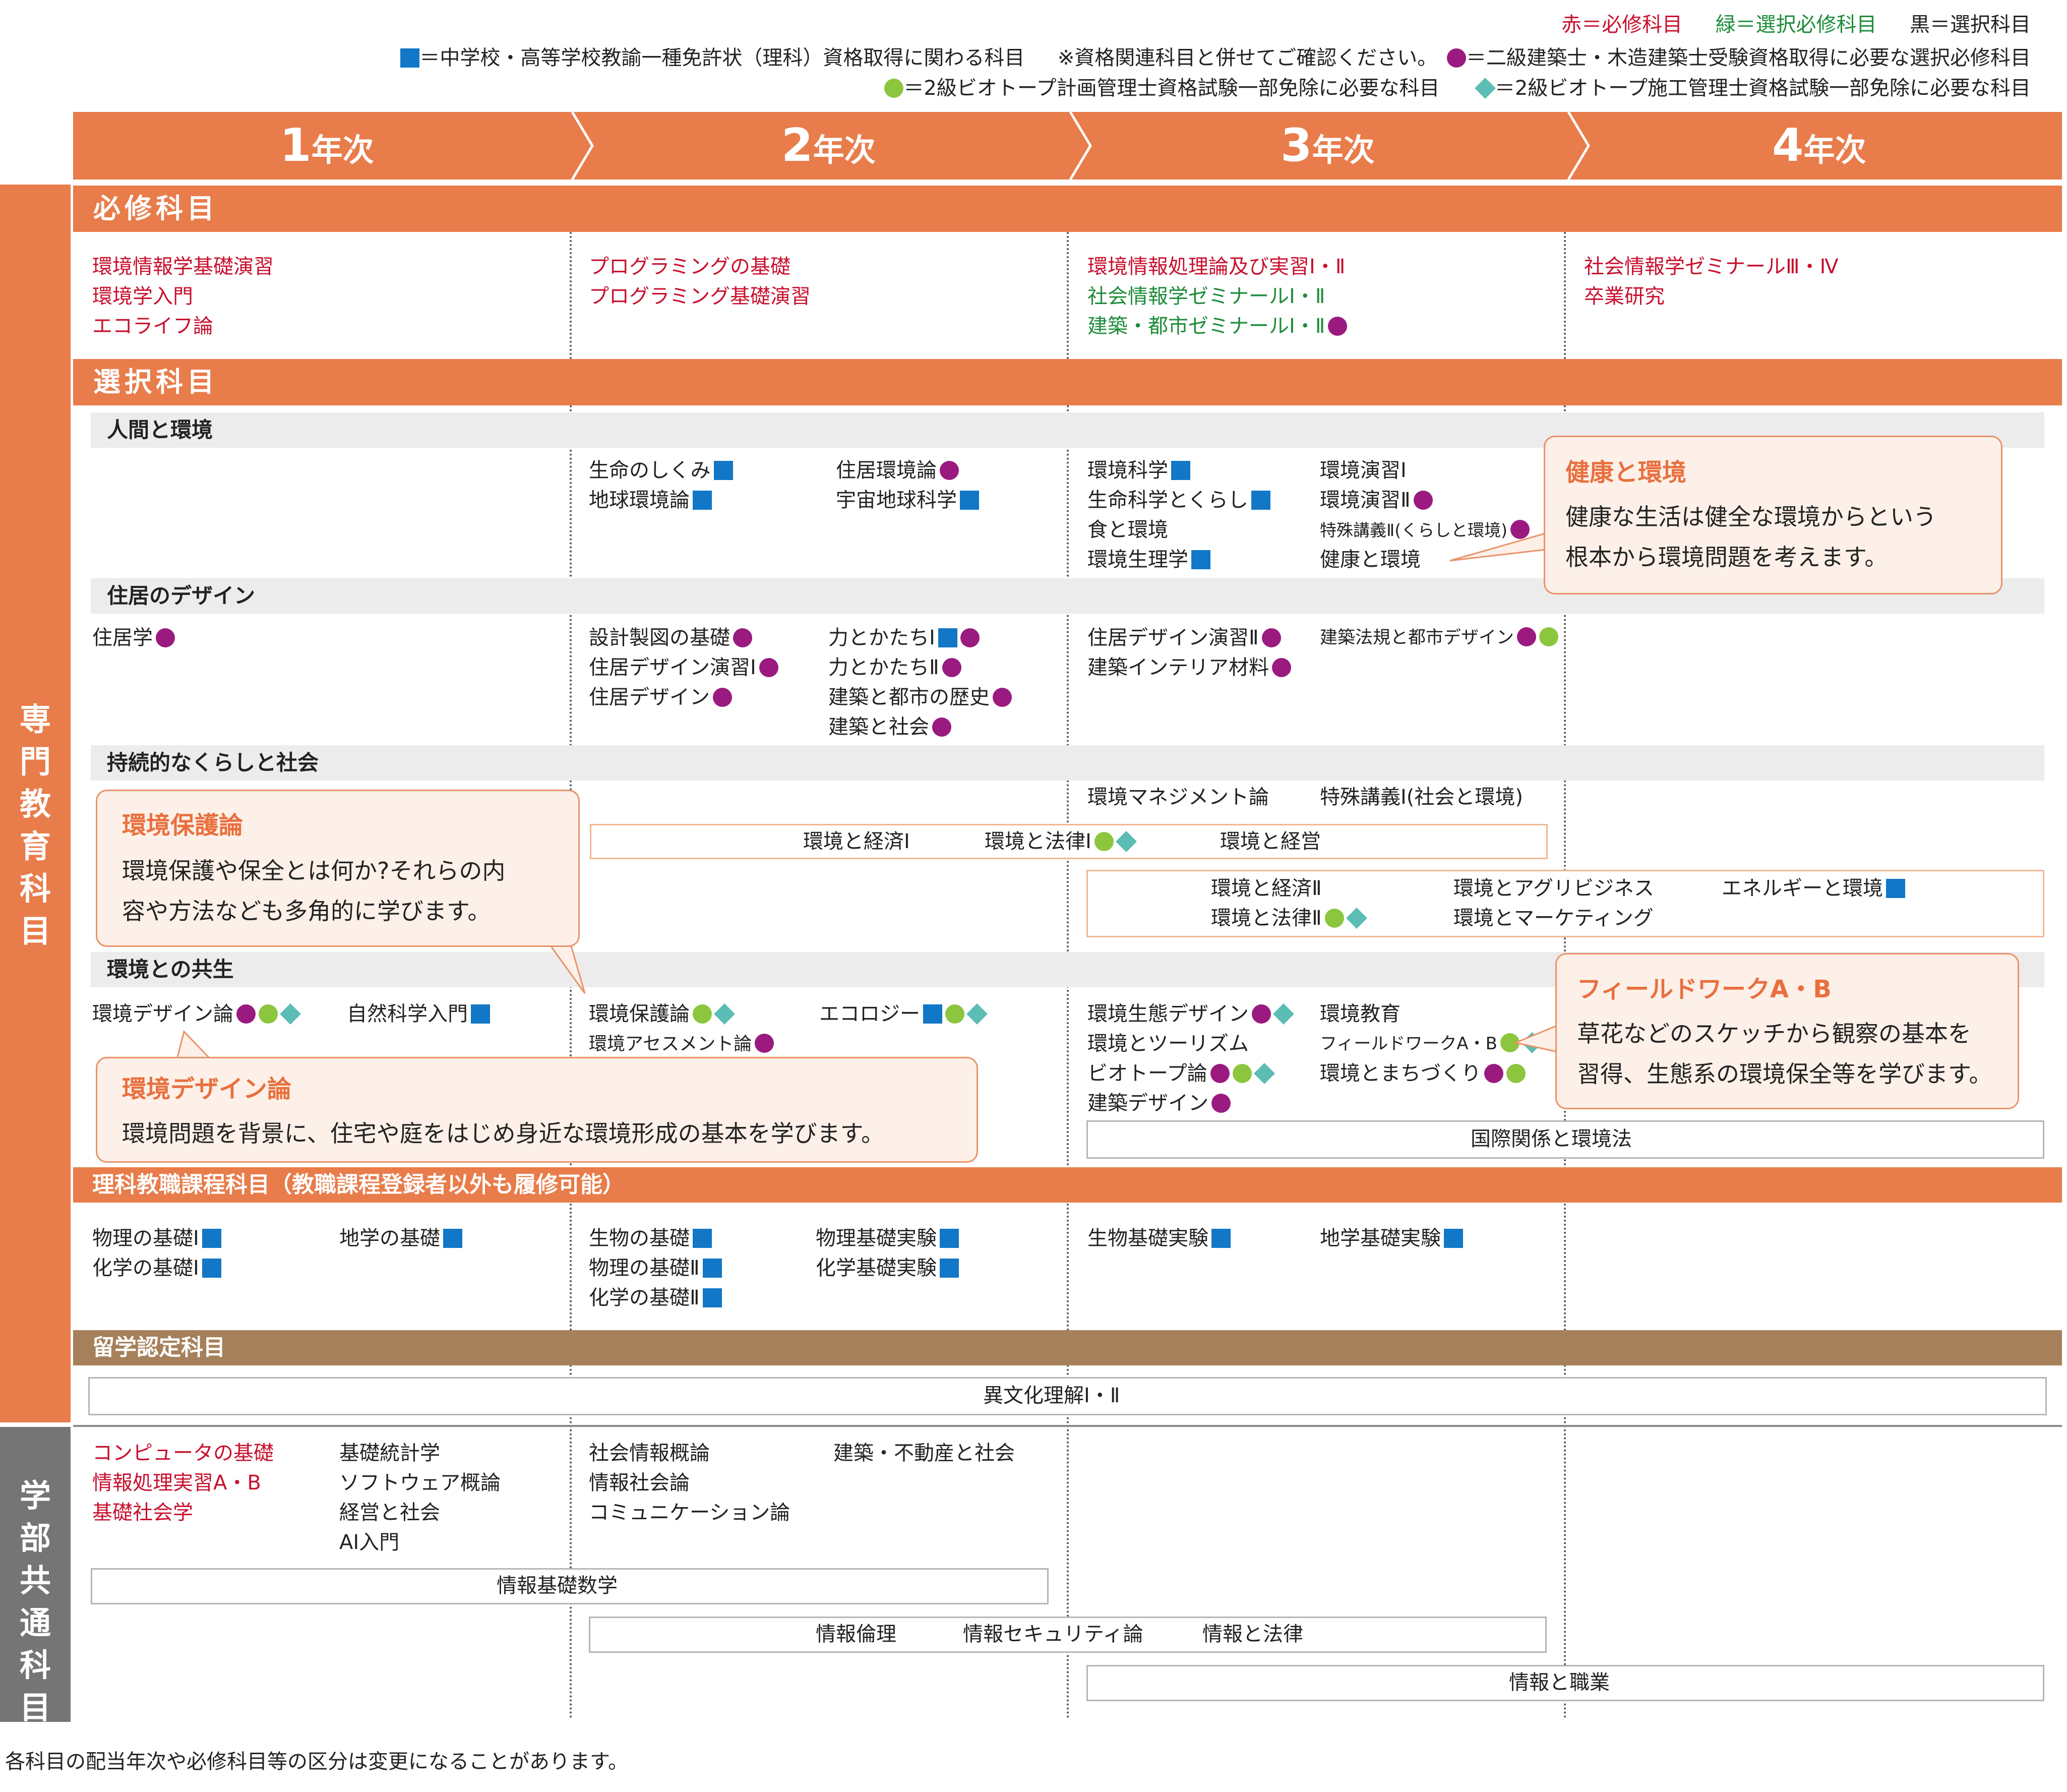 Image resolution: width=2067 pixels, height=1792 pixels. What do you see at coordinates (1266, 888) in the screenshot?
I see `box-env-econ-2-item-1: 環境と経済Ⅱ` at bounding box center [1266, 888].